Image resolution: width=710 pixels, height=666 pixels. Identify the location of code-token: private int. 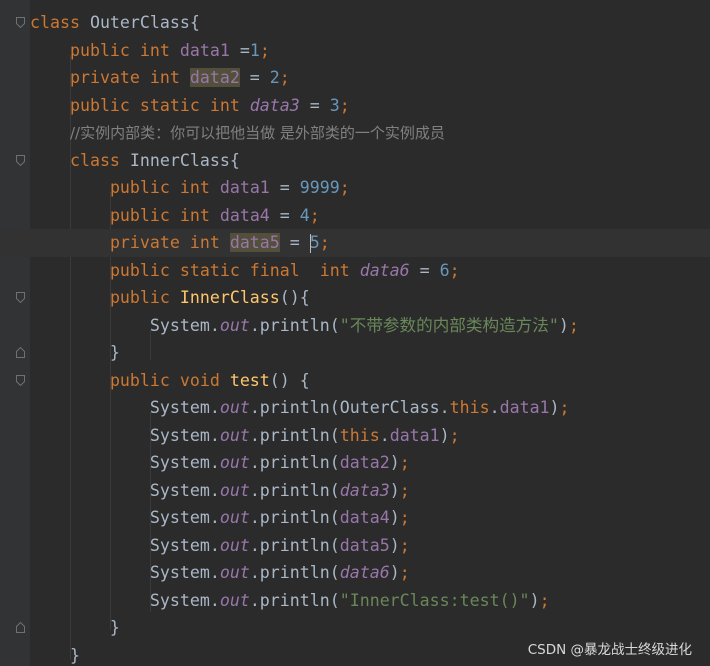
(129, 77).